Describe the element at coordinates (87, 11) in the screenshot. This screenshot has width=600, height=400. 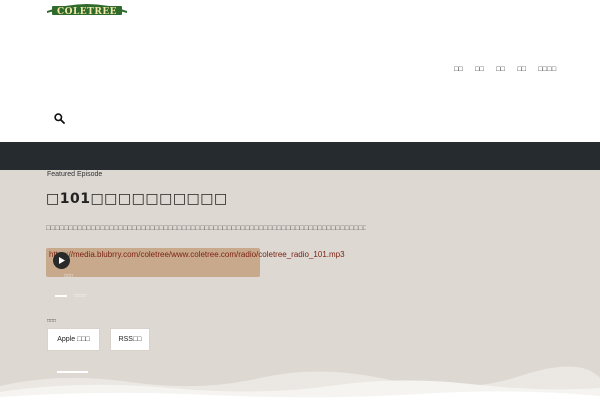
I see `logo-text: COLETREE` at that location.